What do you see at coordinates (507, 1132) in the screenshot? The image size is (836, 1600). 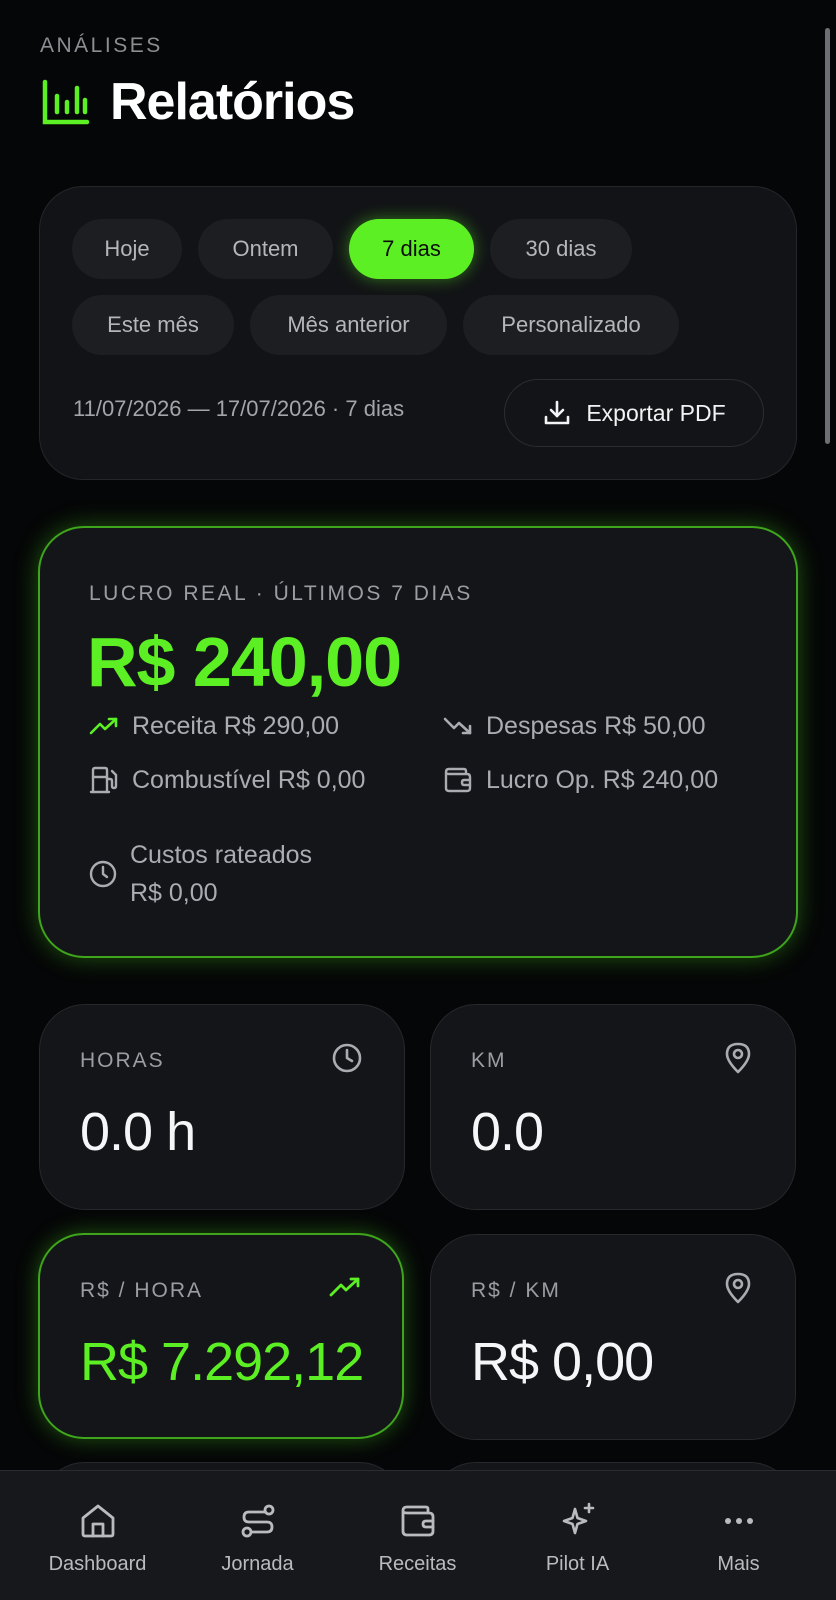 I see `km-value: 0.0` at bounding box center [507, 1132].